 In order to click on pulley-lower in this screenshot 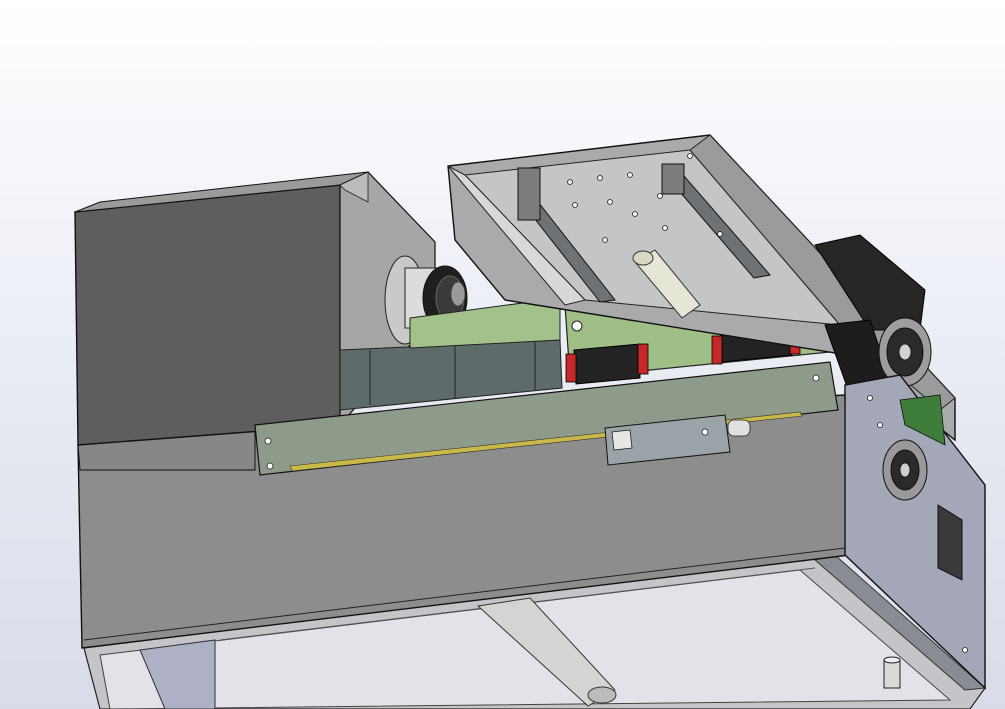, I will do `click(905, 470)`.